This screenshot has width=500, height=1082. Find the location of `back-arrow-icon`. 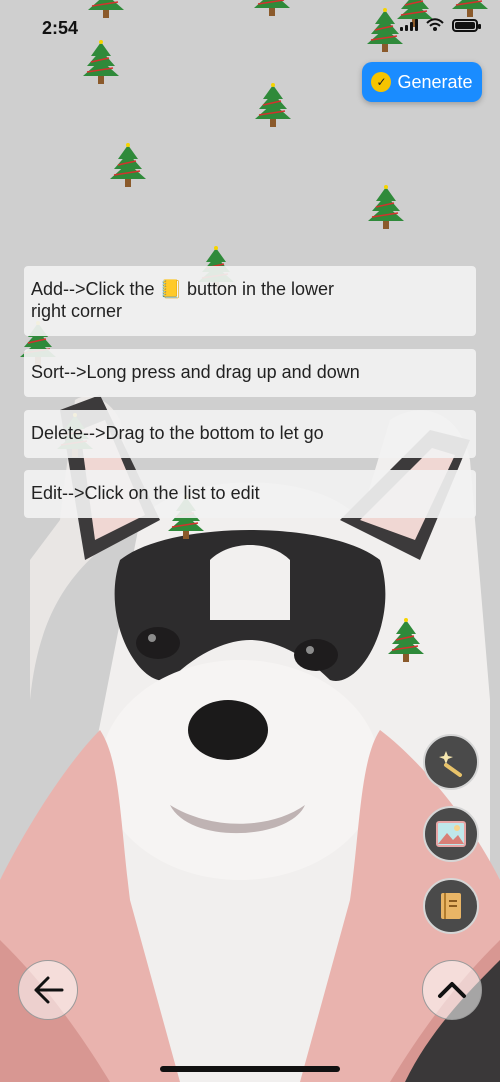

back-arrow-icon is located at coordinates (49, 990).